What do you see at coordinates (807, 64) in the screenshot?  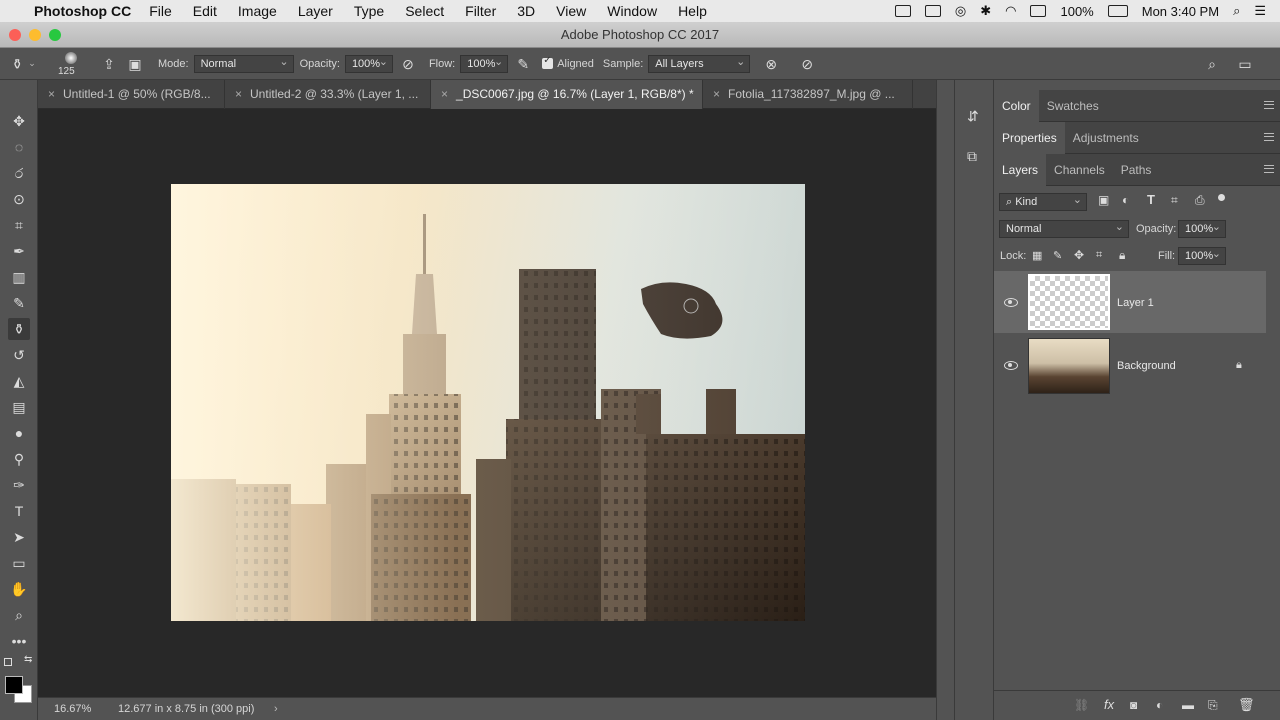 I see `pressure-size-icon: ⊘` at bounding box center [807, 64].